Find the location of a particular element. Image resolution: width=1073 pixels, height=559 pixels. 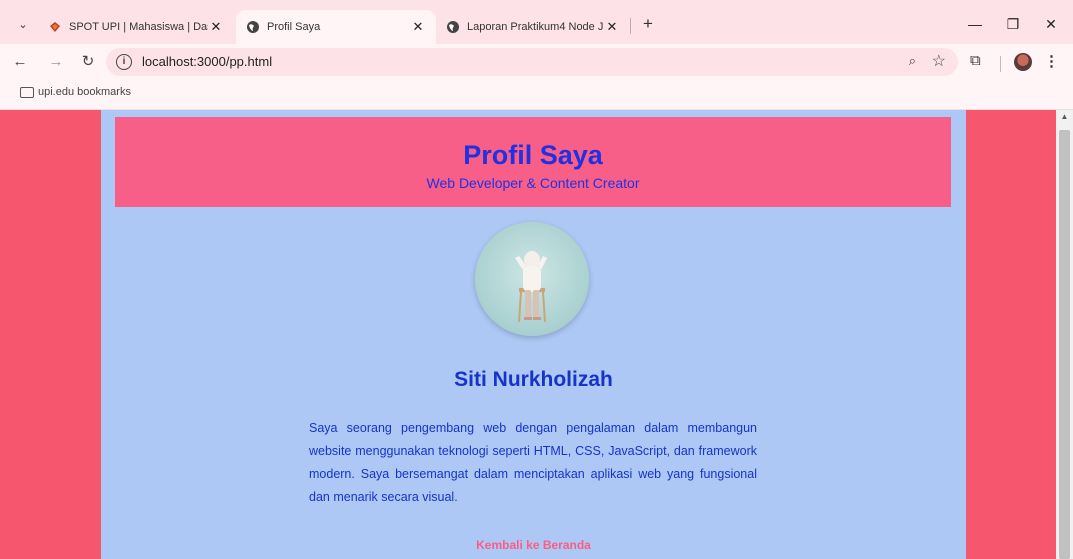

tab-title: Laporan Praktikum4 Node JS_Si is located at coordinates (535, 27).